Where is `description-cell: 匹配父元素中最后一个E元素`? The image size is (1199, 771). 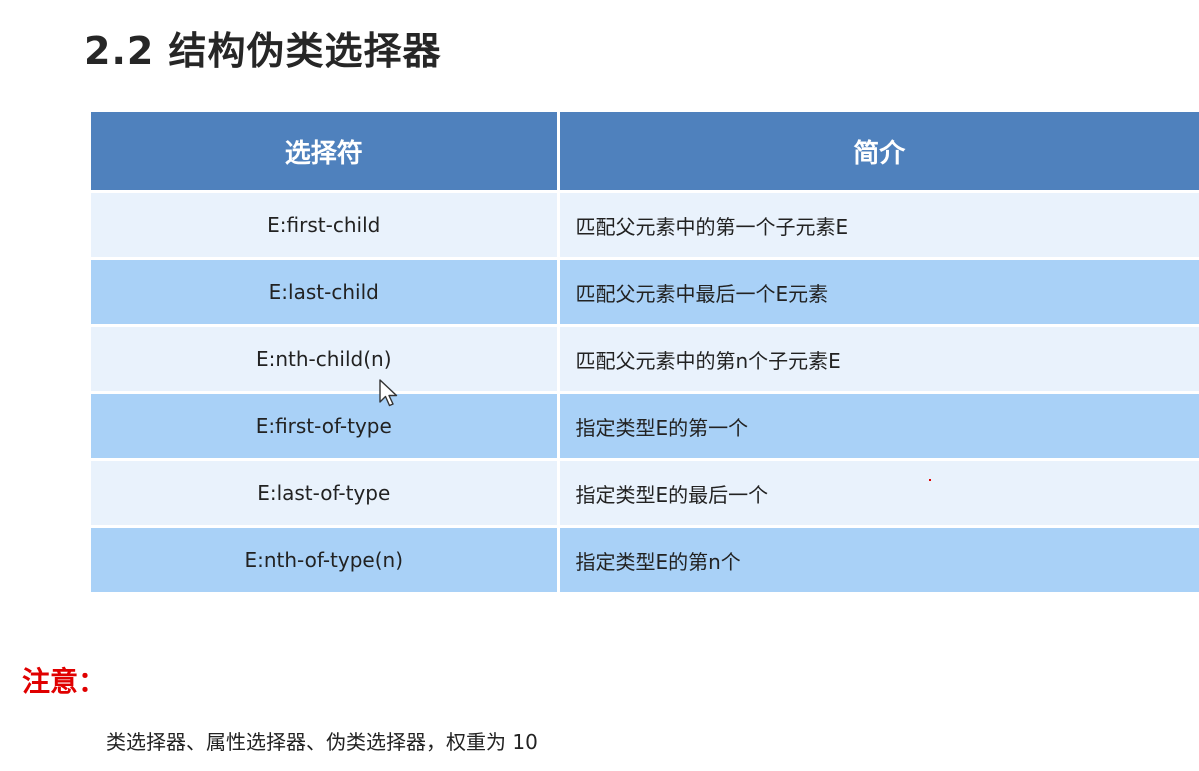 description-cell: 匹配父元素中最后一个E元素 is located at coordinates (878, 291).